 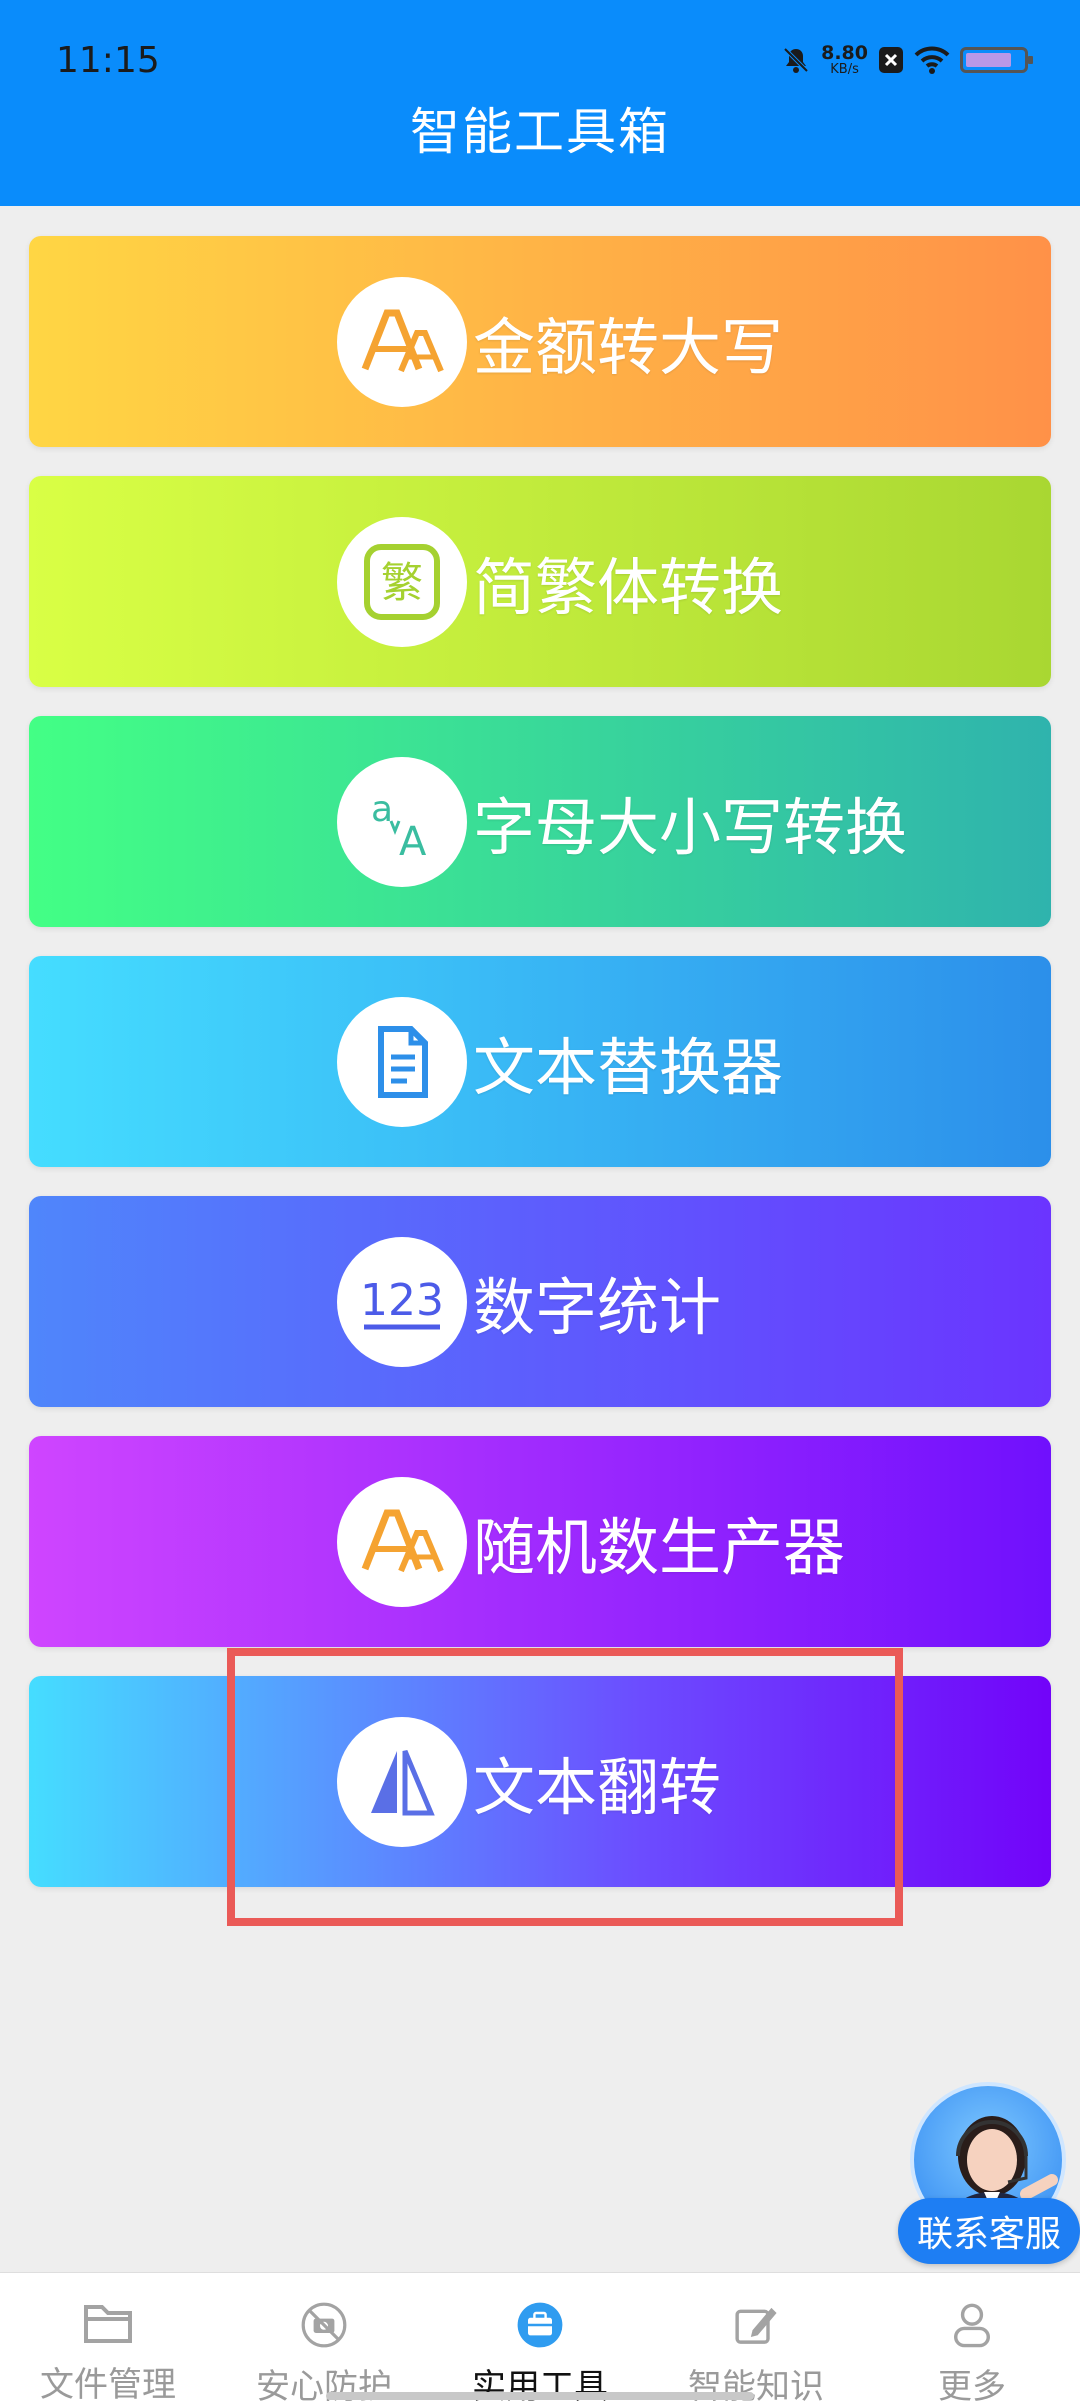 I want to click on folder-icon, so click(x=108, y=2324).